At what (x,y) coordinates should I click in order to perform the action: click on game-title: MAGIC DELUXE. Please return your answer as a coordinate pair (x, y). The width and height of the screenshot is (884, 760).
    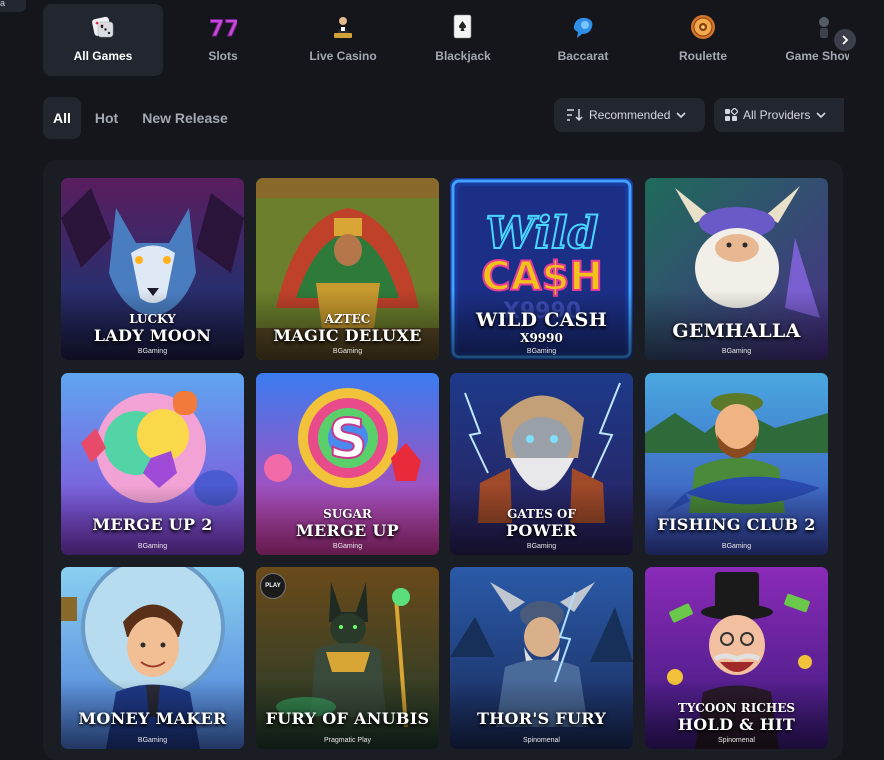
    Looking at the image, I should click on (347, 335).